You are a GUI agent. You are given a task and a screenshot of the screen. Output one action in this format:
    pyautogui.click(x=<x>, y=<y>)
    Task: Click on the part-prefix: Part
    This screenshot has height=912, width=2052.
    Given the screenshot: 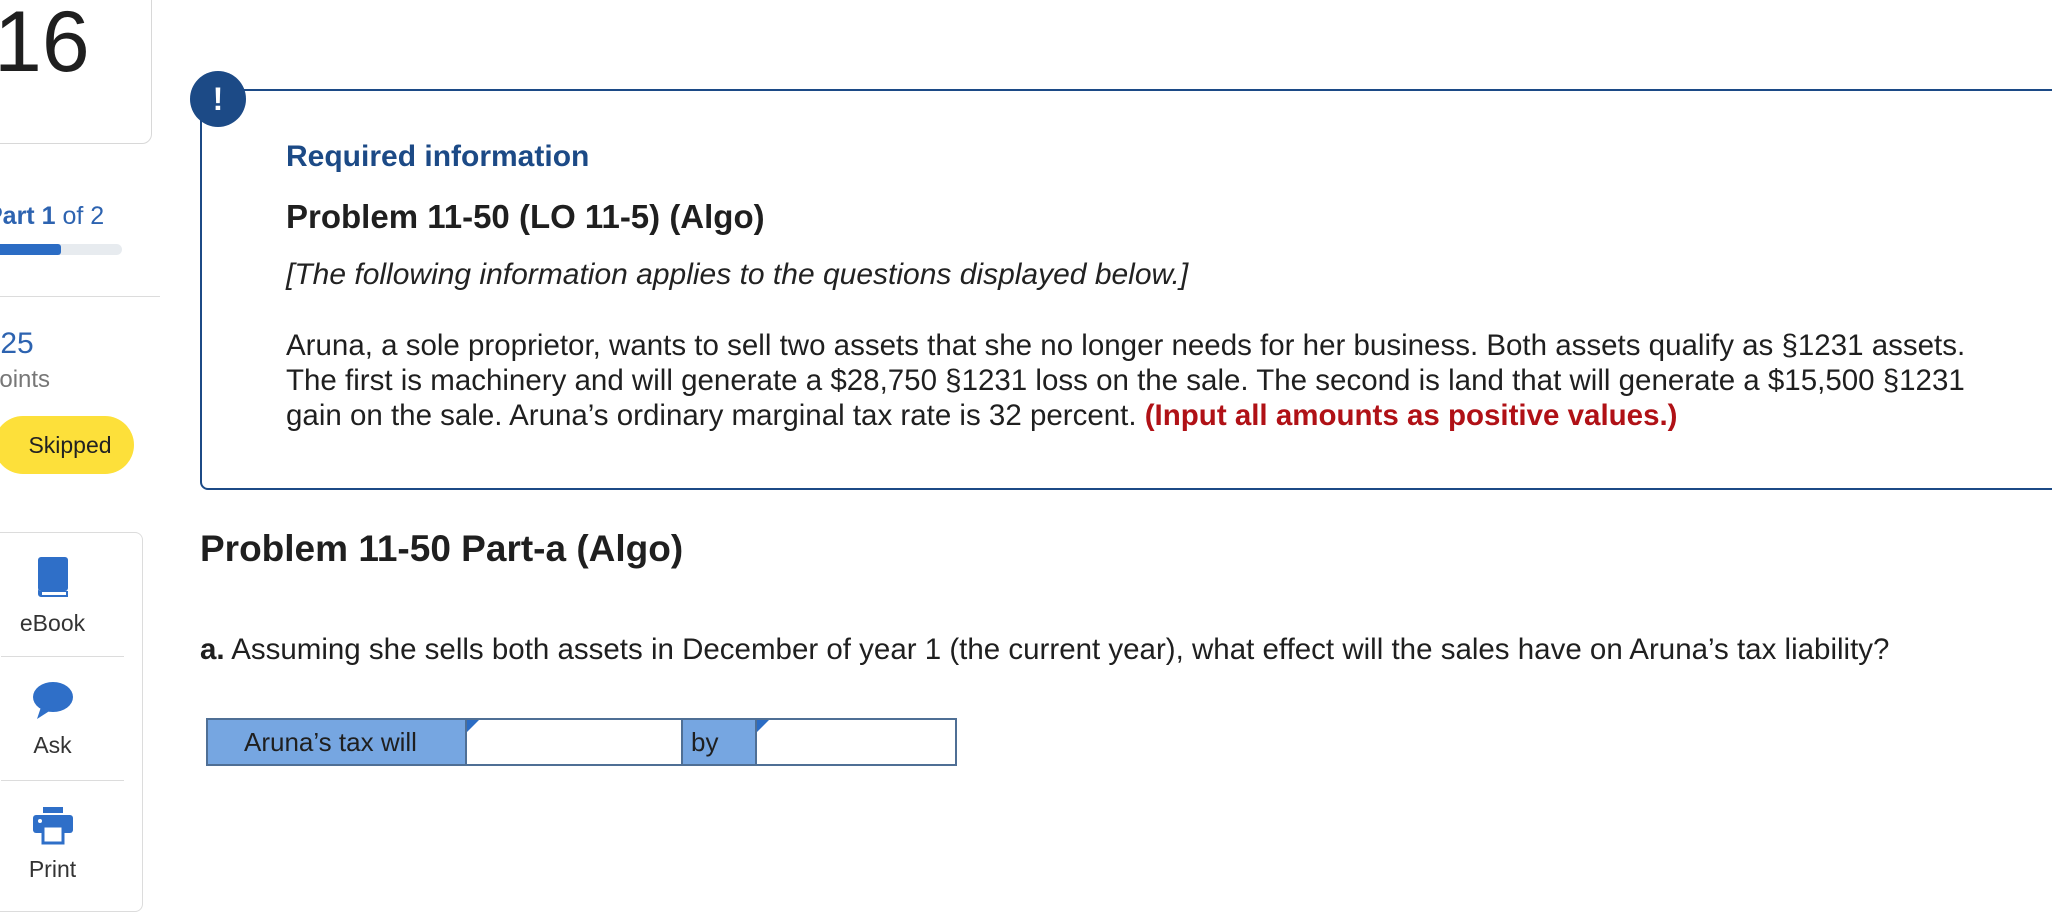 What is the action you would take?
    pyautogui.click(x=17, y=216)
    